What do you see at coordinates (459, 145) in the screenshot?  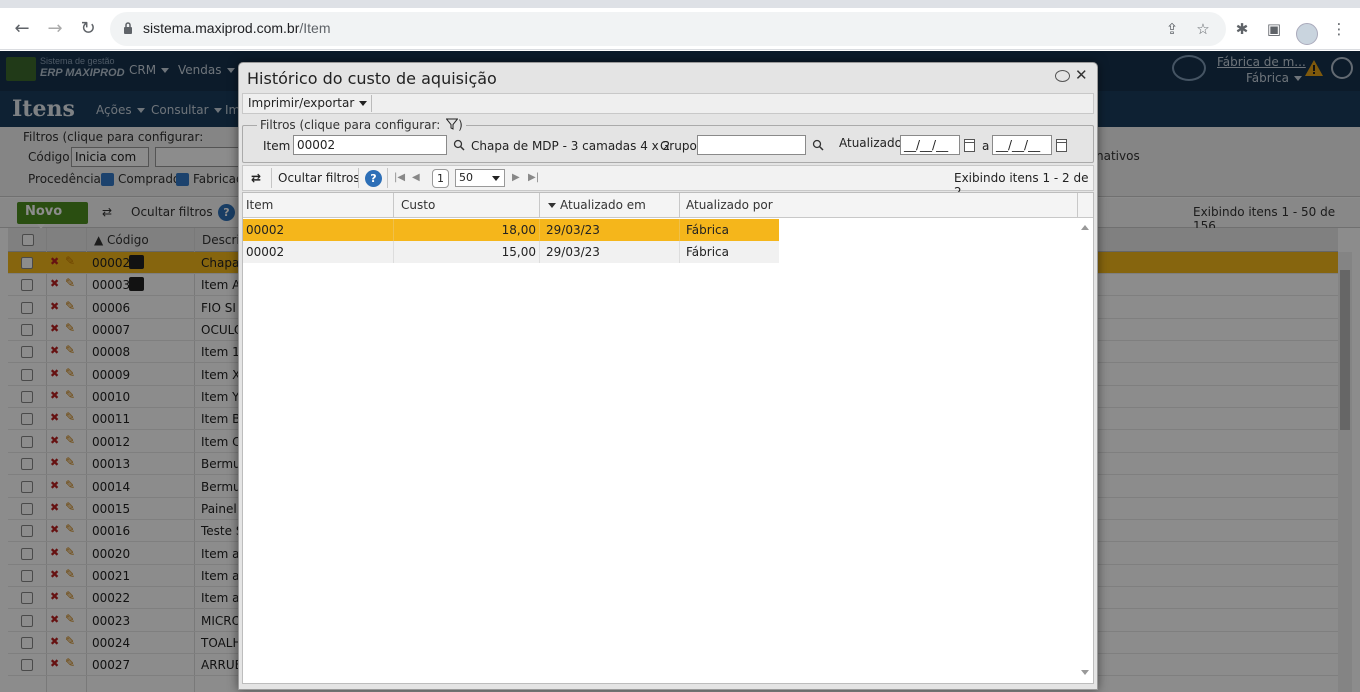 I see `search-icon` at bounding box center [459, 145].